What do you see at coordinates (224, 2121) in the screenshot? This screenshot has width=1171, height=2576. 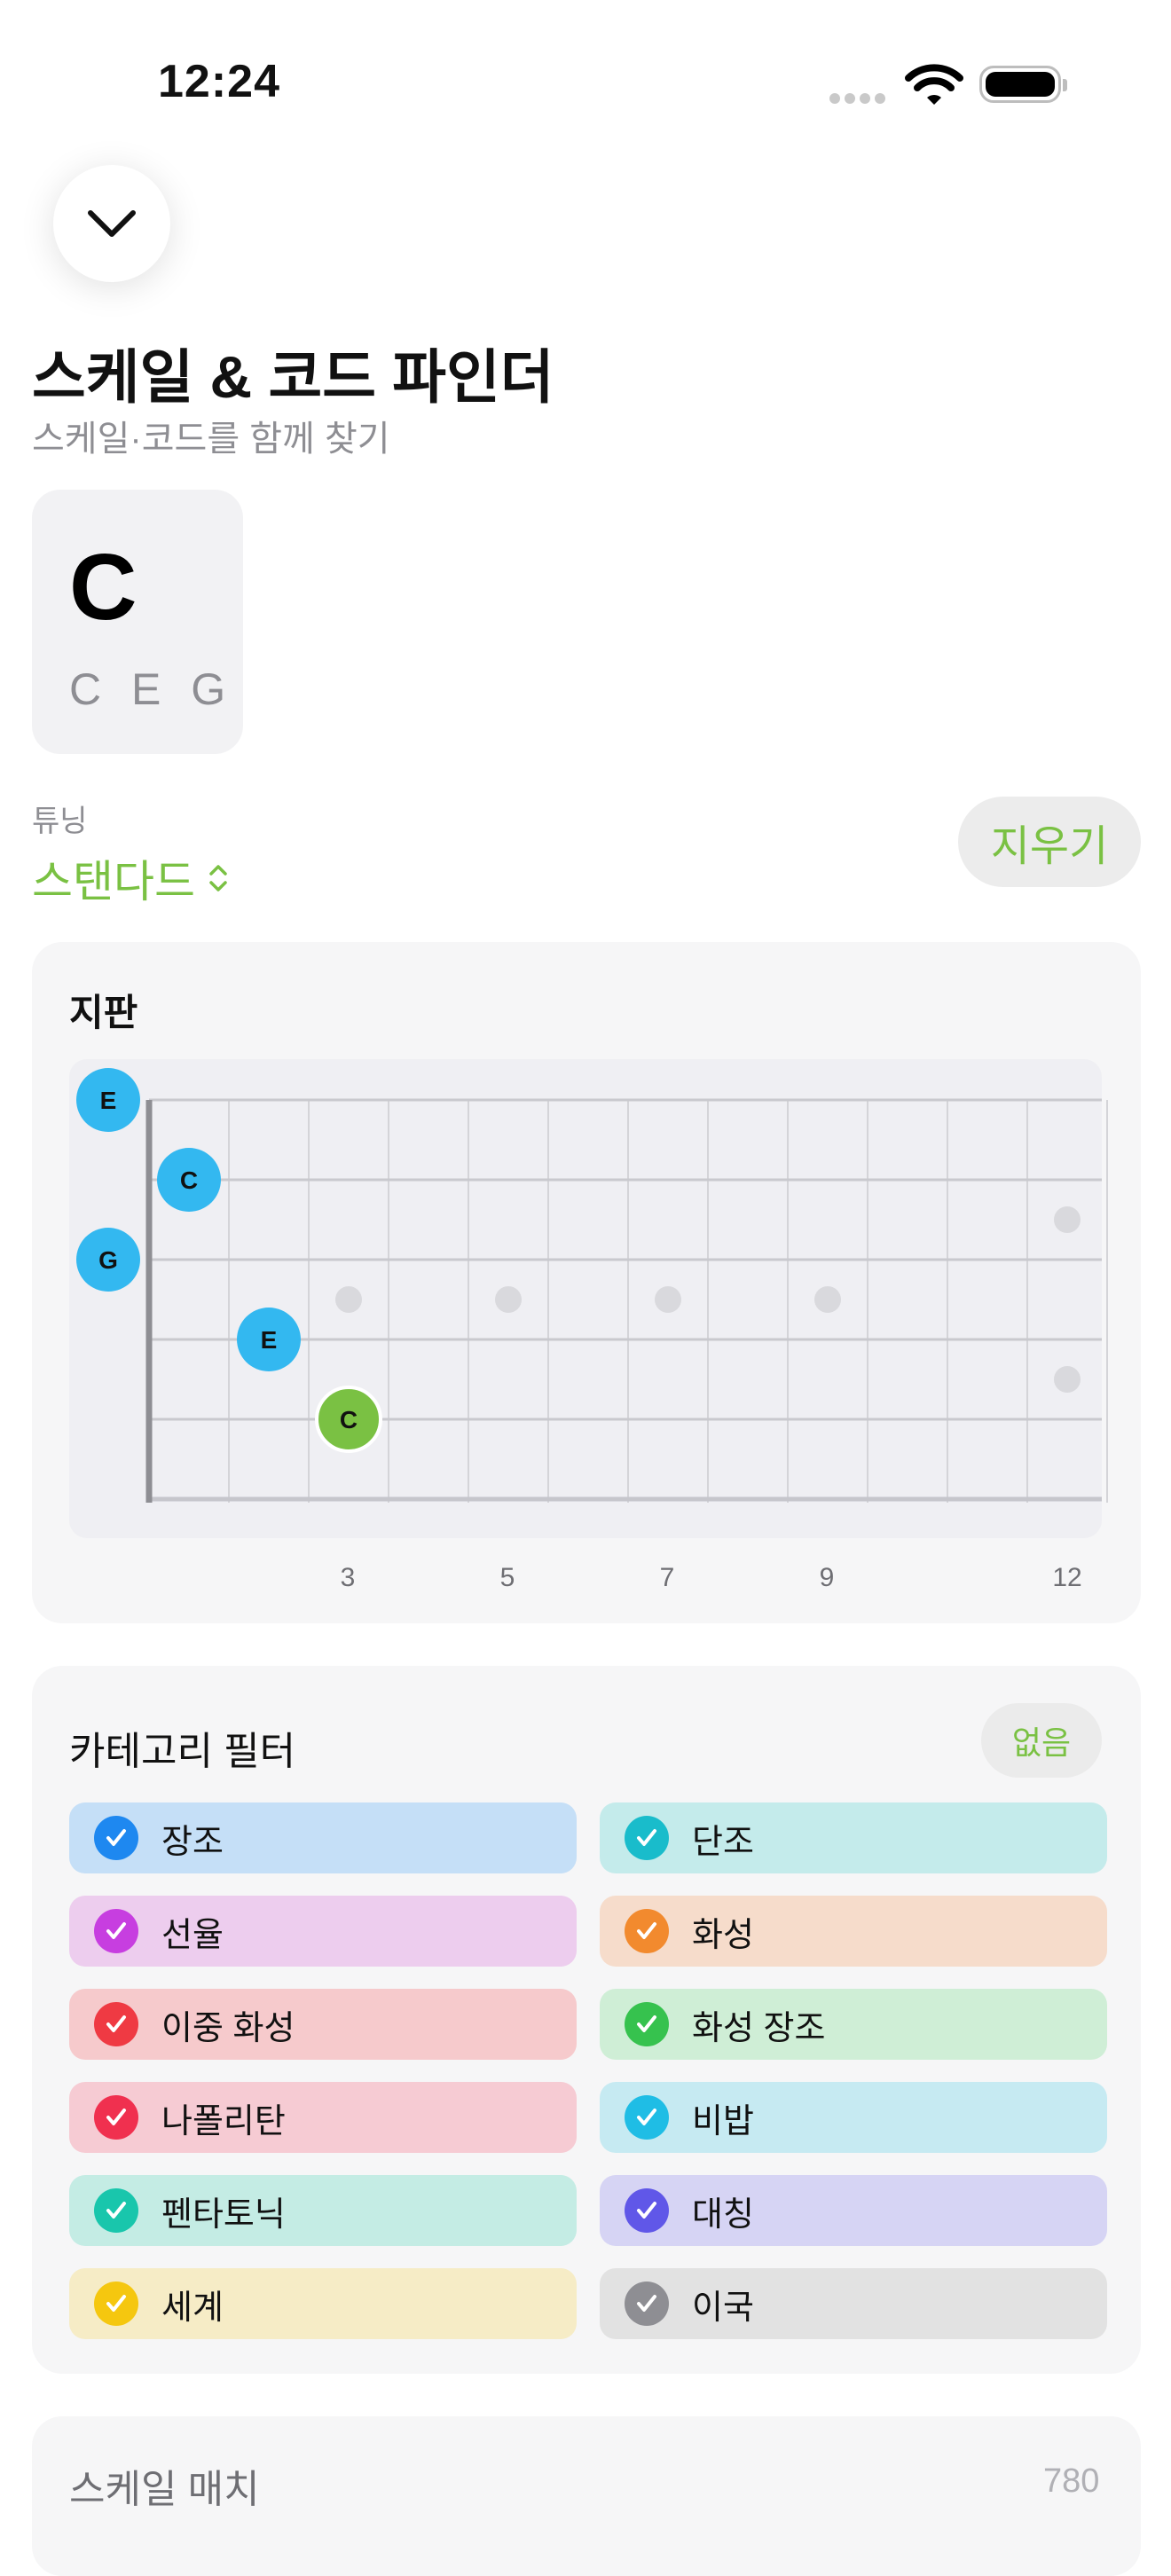 I see `category-chip-label: 나폴리탄` at bounding box center [224, 2121].